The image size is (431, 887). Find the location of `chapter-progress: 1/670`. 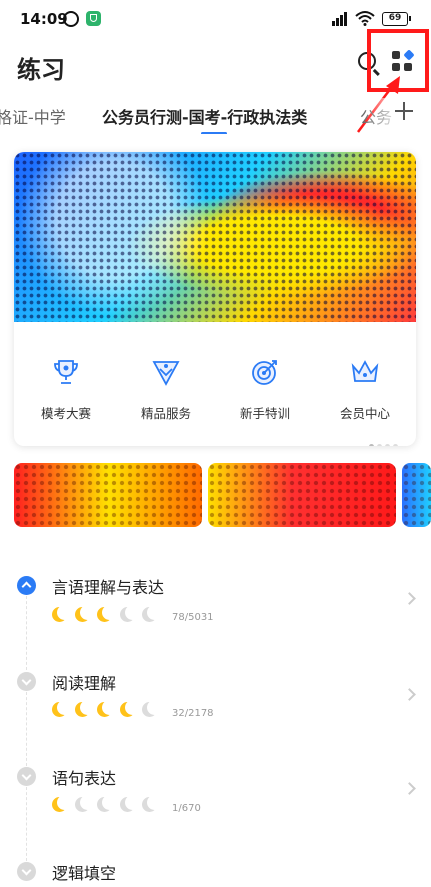

chapter-progress: 1/670 is located at coordinates (186, 808).